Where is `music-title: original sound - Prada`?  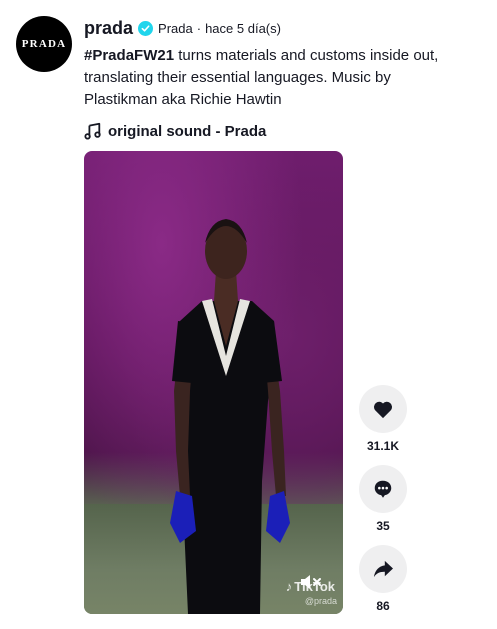 music-title: original sound - Prada is located at coordinates (187, 131).